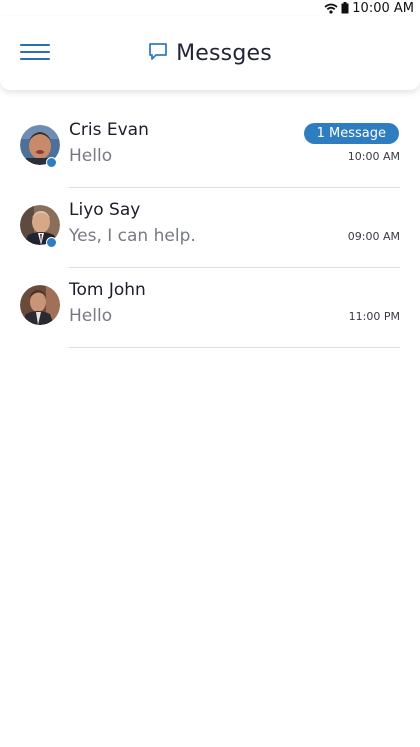  What do you see at coordinates (234, 347) in the screenshot?
I see `divider` at bounding box center [234, 347].